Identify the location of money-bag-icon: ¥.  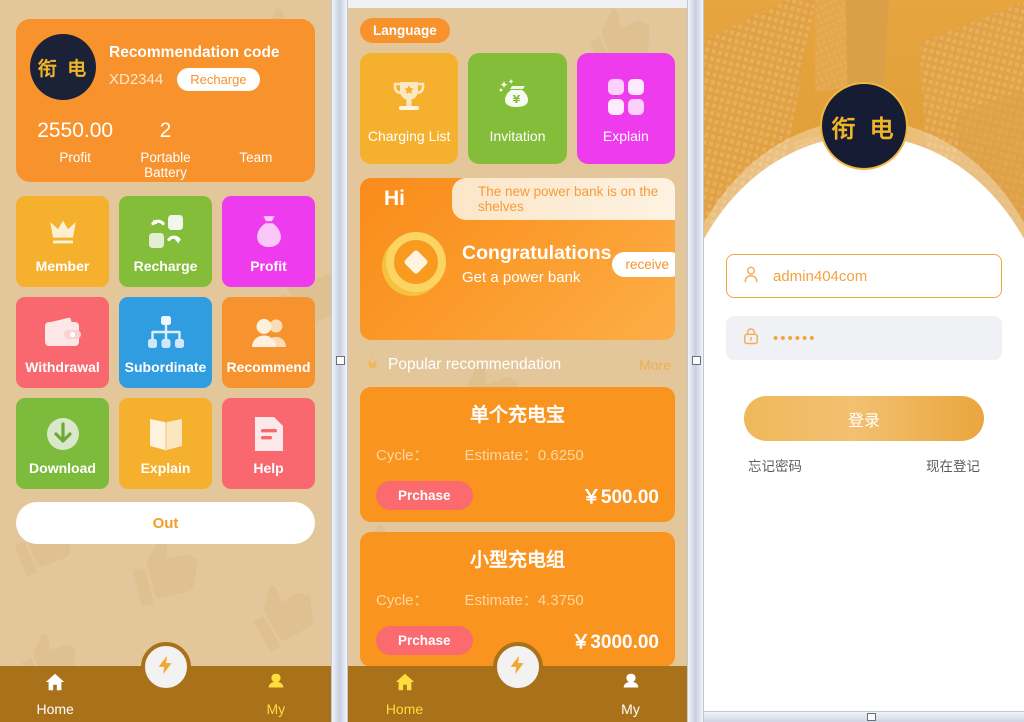
(517, 97).